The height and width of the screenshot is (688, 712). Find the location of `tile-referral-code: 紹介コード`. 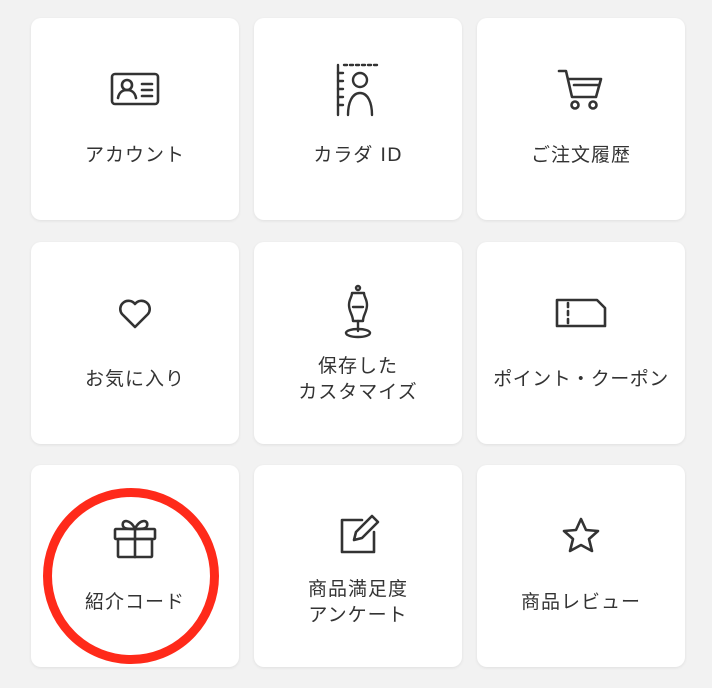

tile-referral-code: 紹介コード is located at coordinates (135, 566).